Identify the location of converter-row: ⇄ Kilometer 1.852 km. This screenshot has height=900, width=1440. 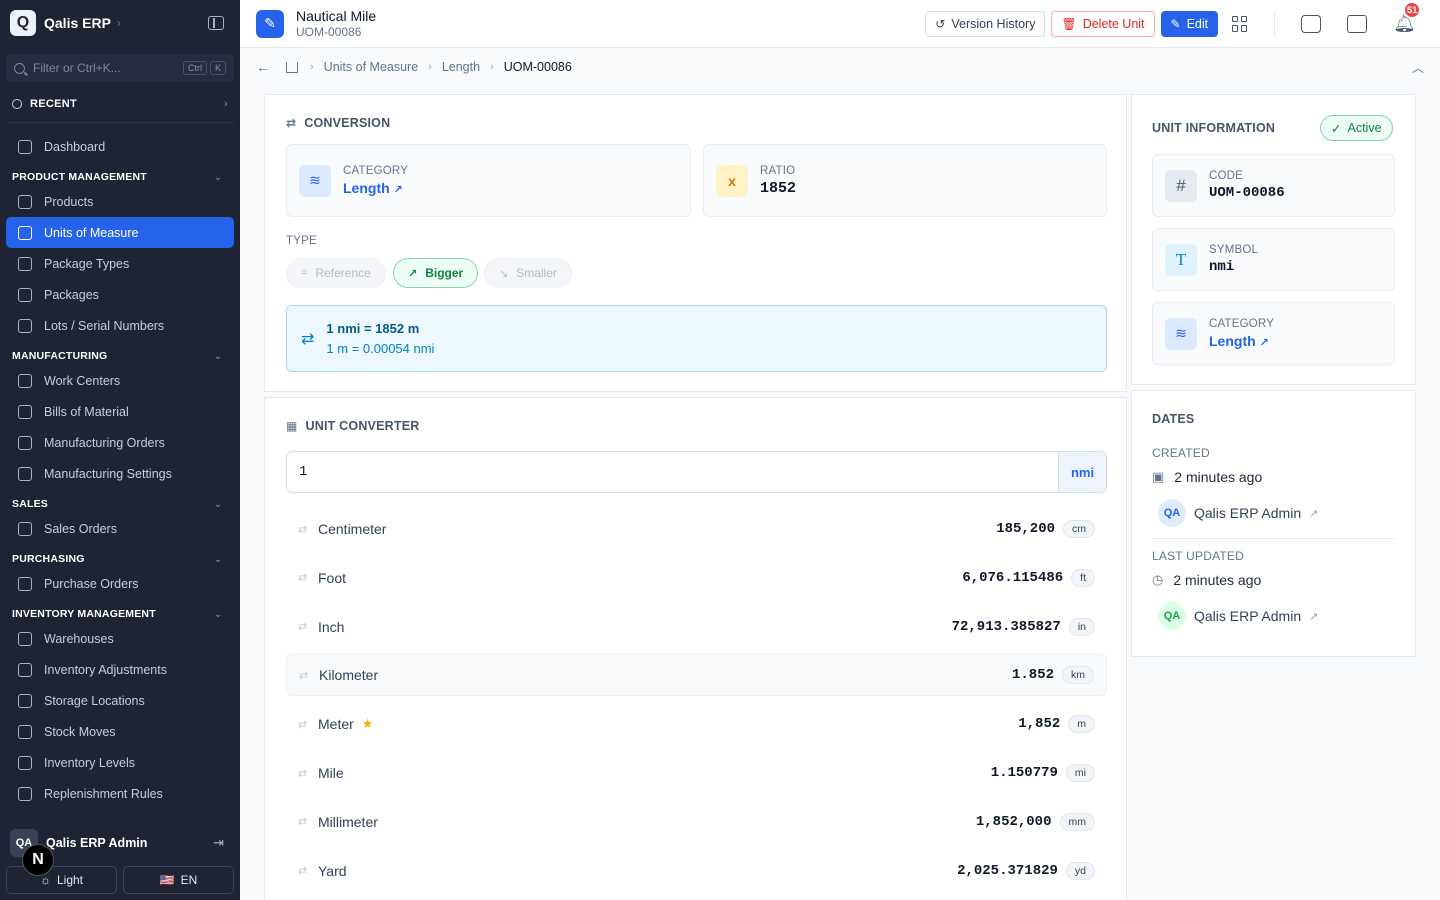
(696, 675).